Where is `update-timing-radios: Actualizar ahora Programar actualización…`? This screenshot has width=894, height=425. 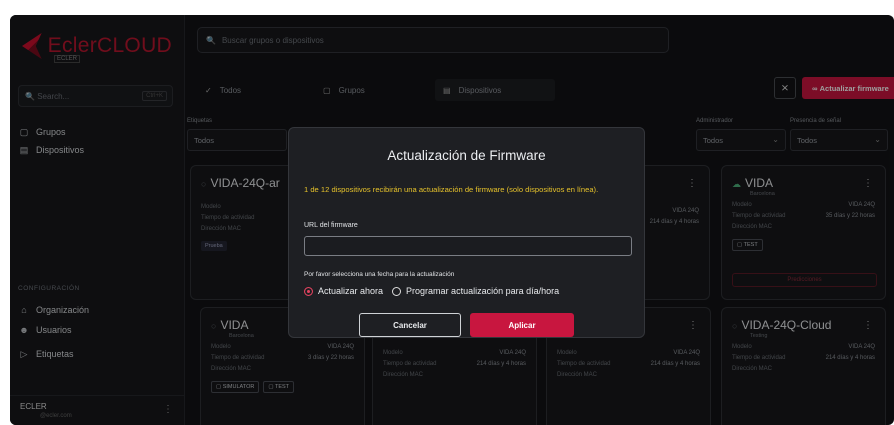
update-timing-radios: Actualizar ahora Programar actualización… is located at coordinates (431, 291).